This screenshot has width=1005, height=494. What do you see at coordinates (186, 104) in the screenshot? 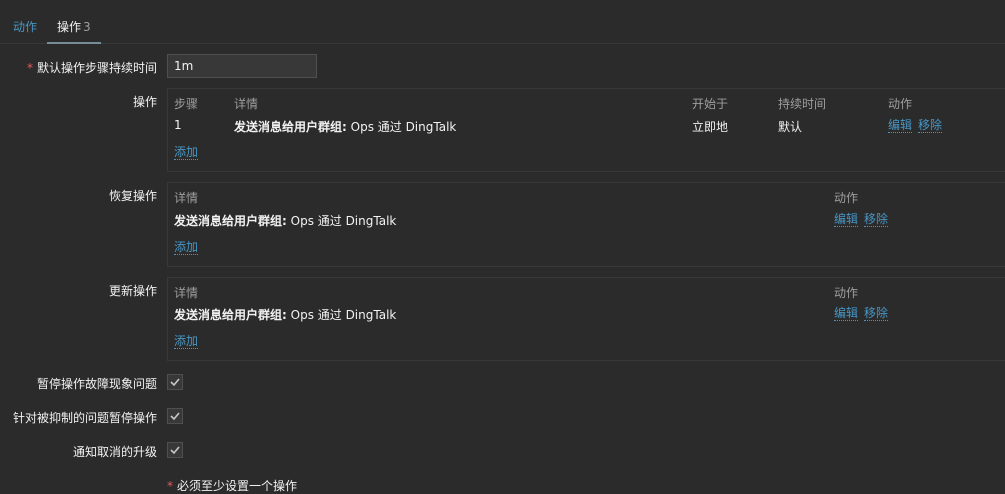
I see `header-step: 步骤` at bounding box center [186, 104].